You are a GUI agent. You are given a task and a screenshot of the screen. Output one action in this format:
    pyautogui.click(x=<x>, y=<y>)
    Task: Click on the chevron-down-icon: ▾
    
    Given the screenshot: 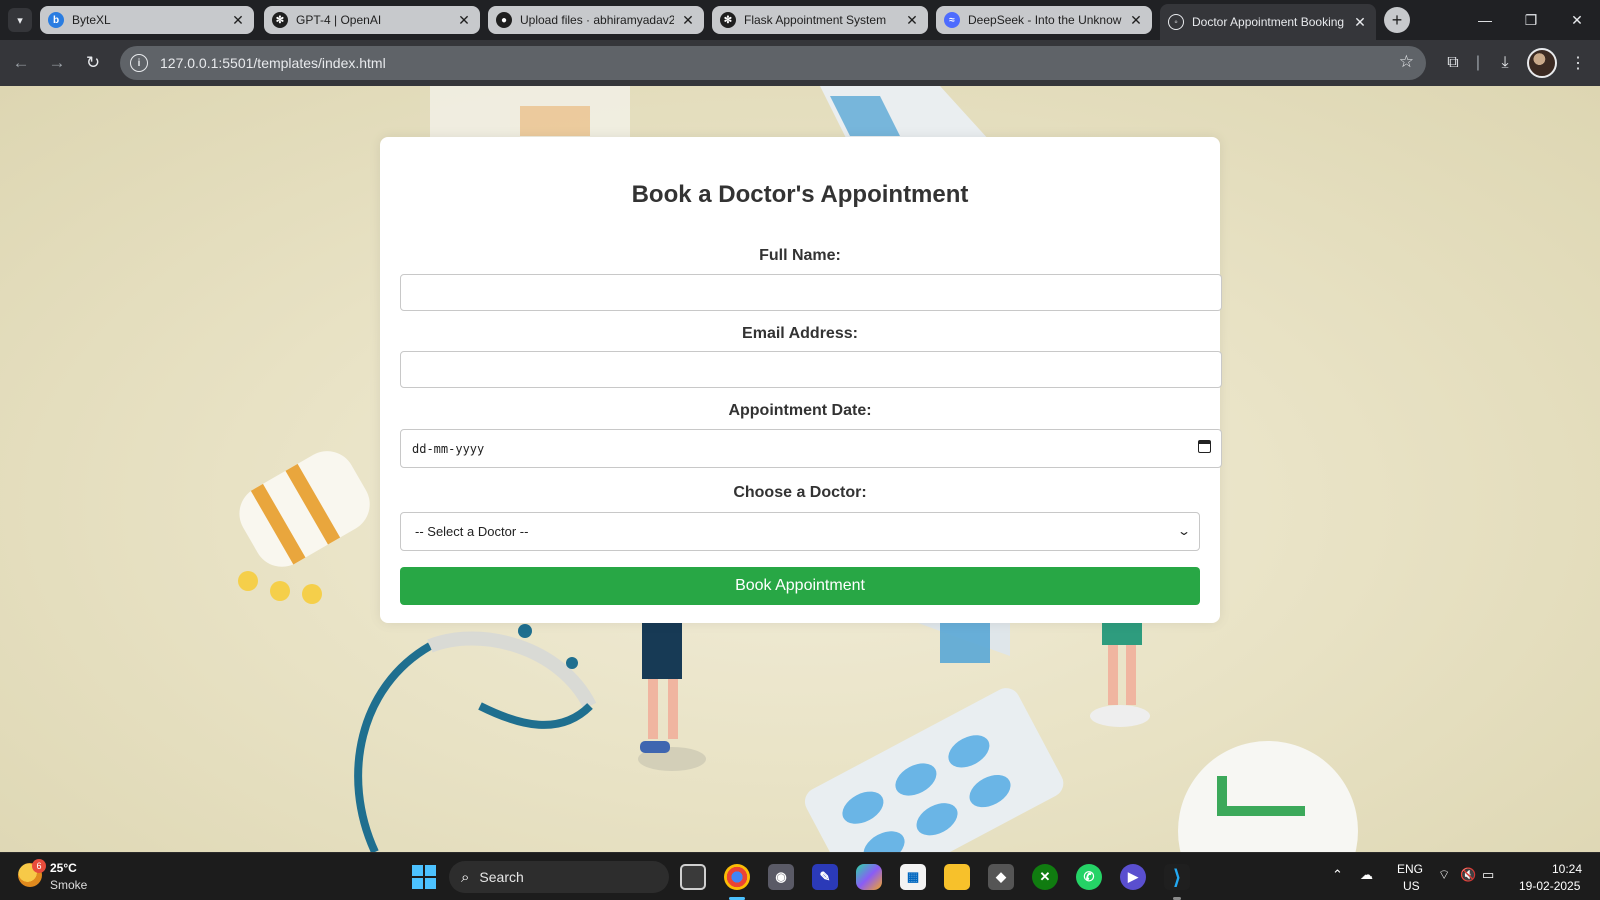 What is the action you would take?
    pyautogui.click(x=20, y=20)
    